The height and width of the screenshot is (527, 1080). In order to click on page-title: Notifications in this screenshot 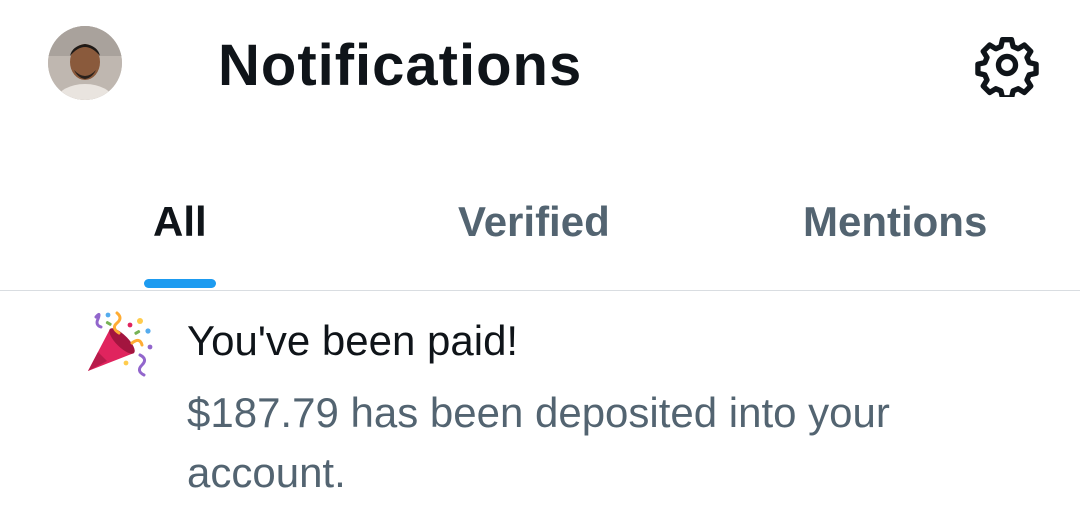, I will do `click(400, 65)`.